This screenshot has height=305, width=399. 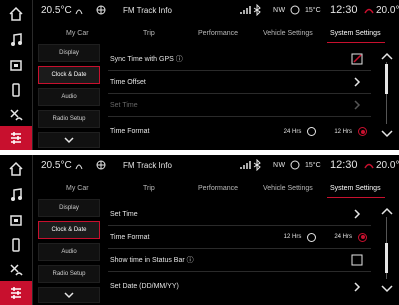 I want to click on active-tab-underline, so click(x=356, y=197).